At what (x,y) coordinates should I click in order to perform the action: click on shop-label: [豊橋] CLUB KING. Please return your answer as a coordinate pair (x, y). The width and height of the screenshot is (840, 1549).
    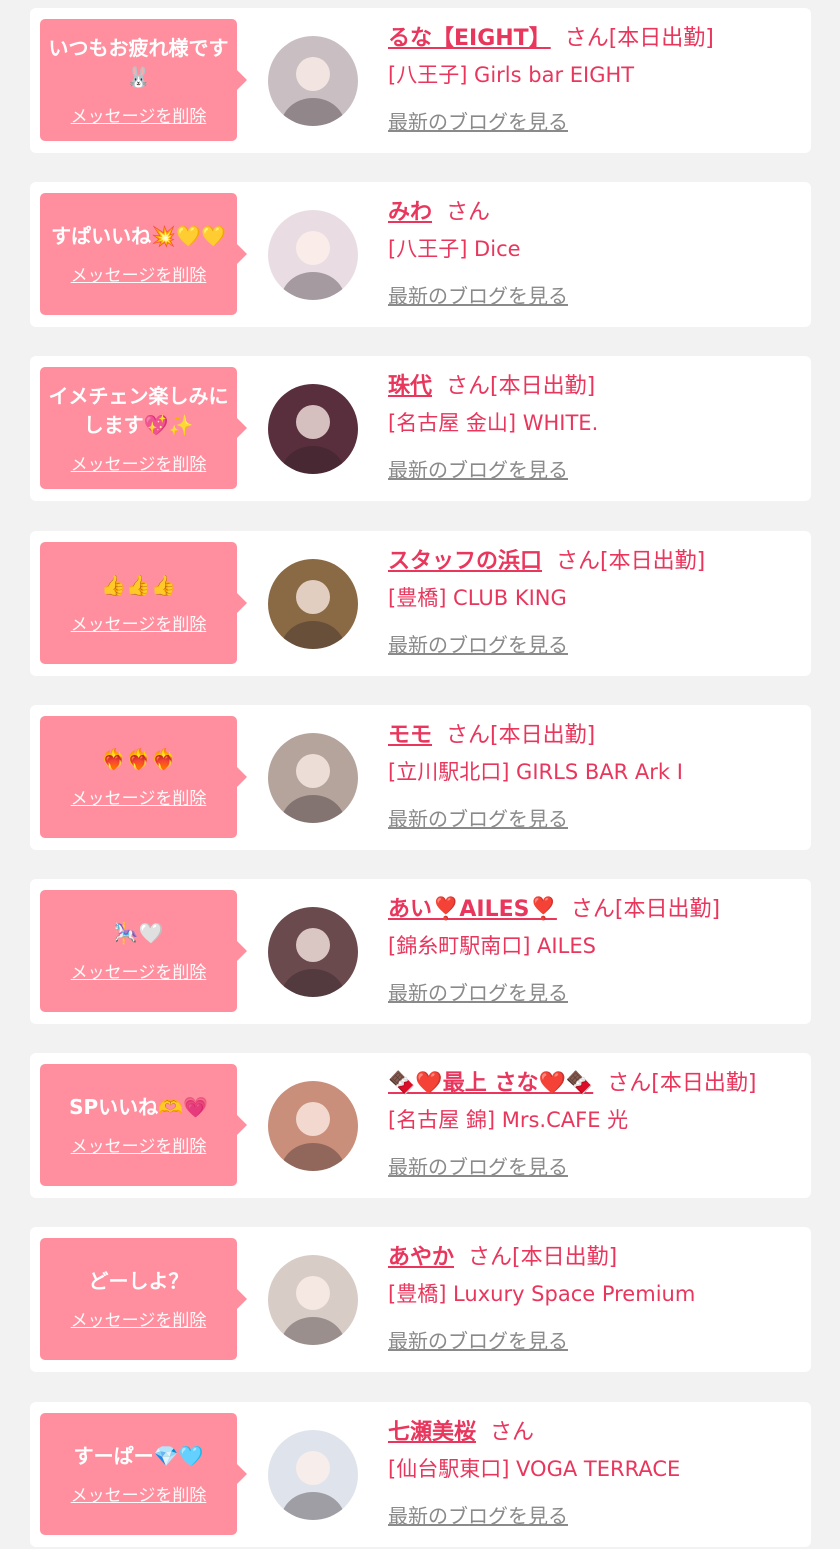
    Looking at the image, I should click on (477, 597).